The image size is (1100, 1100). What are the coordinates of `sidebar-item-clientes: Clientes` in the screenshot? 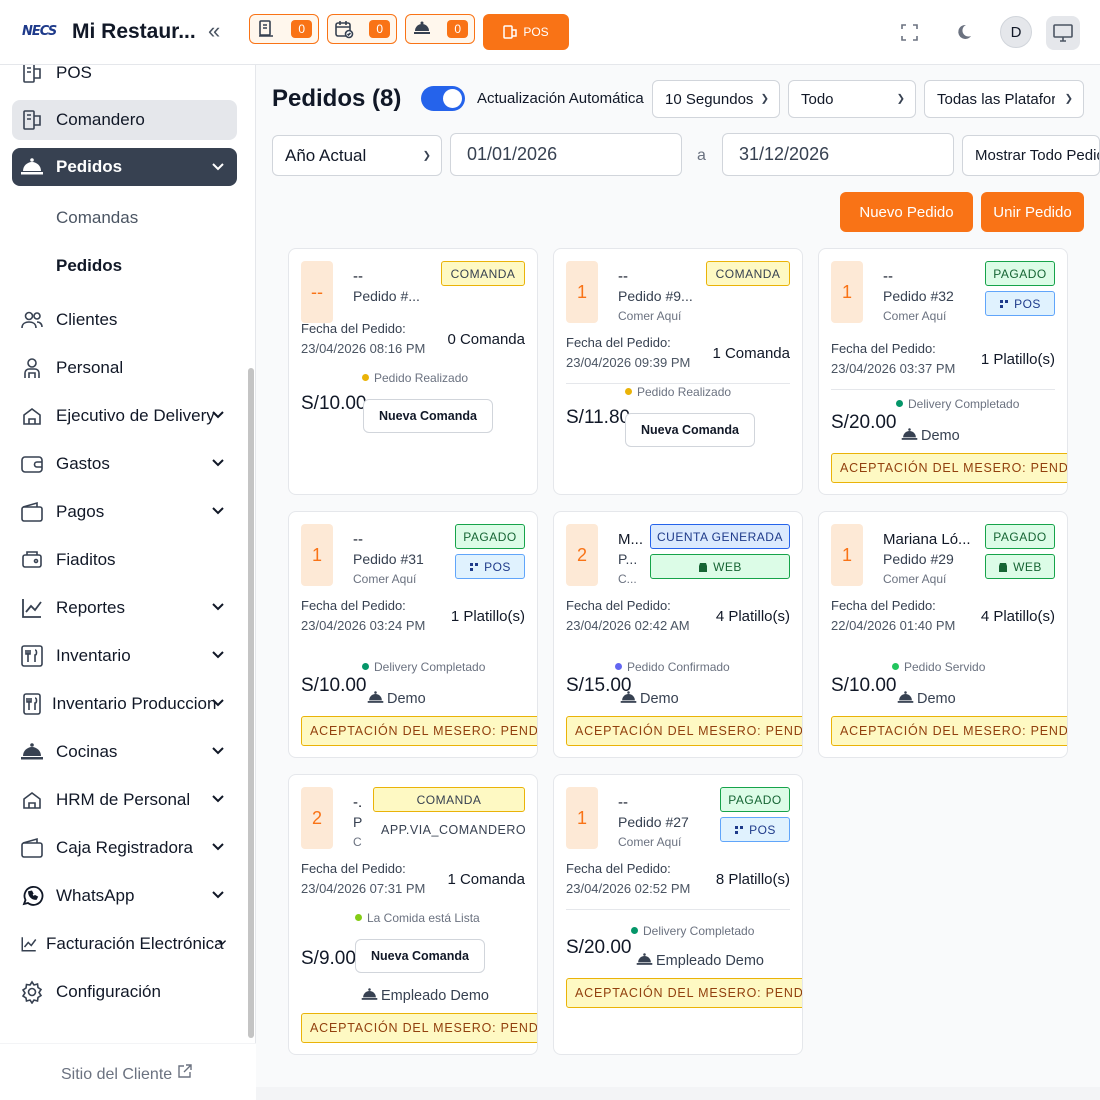 It's located at (124, 320).